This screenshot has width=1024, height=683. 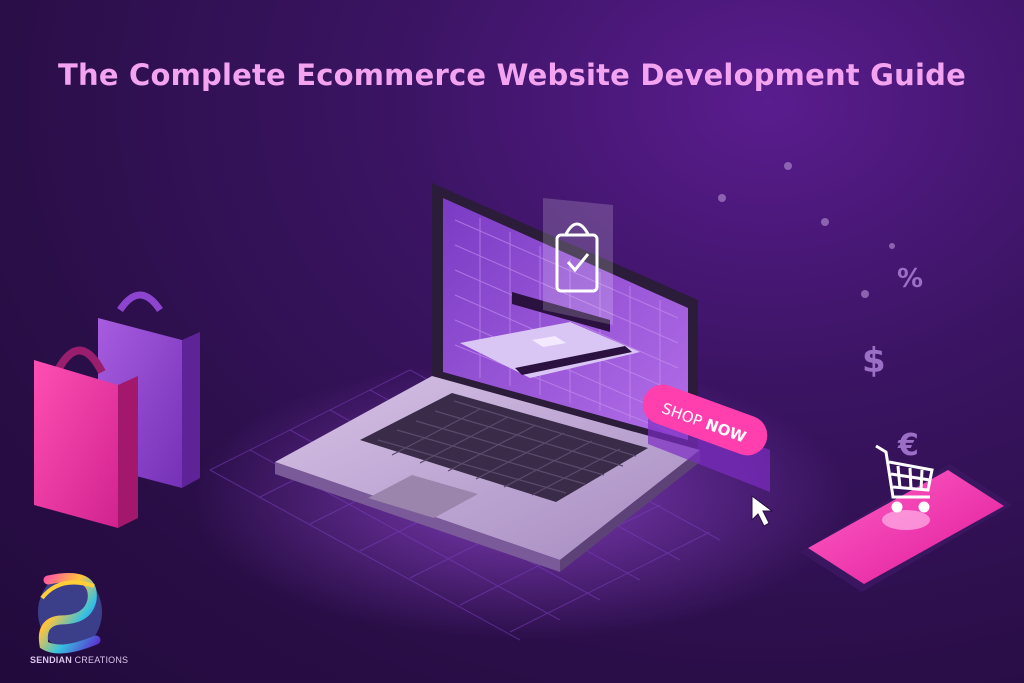 I want to click on brand-name: SENDIAN CREATIONS, so click(x=79, y=660).